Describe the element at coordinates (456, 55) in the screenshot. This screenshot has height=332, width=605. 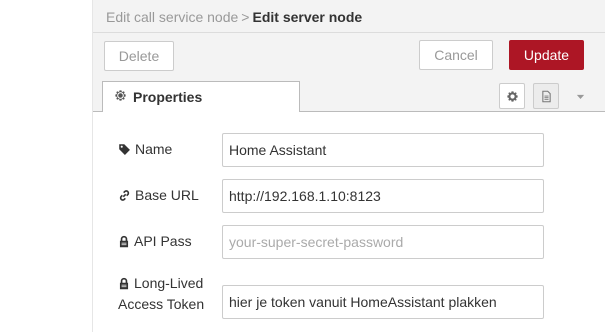
I see `cancel-button: Cancel` at that location.